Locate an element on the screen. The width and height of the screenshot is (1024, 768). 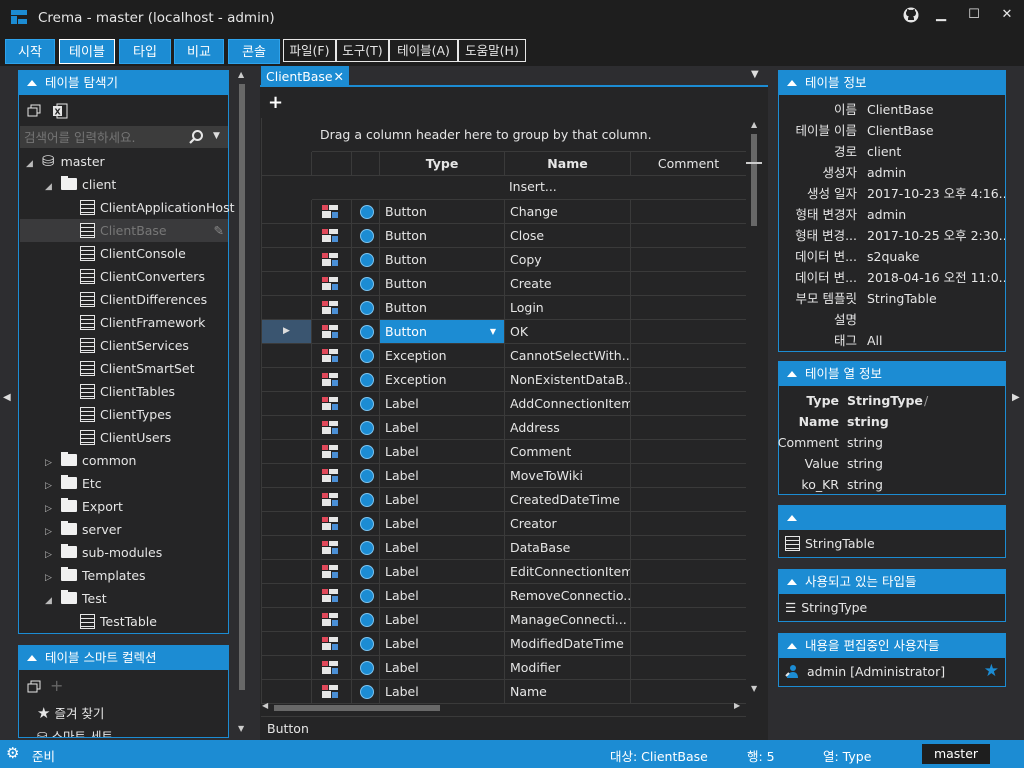
tree-item-folder: ▷ server is located at coordinates (124, 529).